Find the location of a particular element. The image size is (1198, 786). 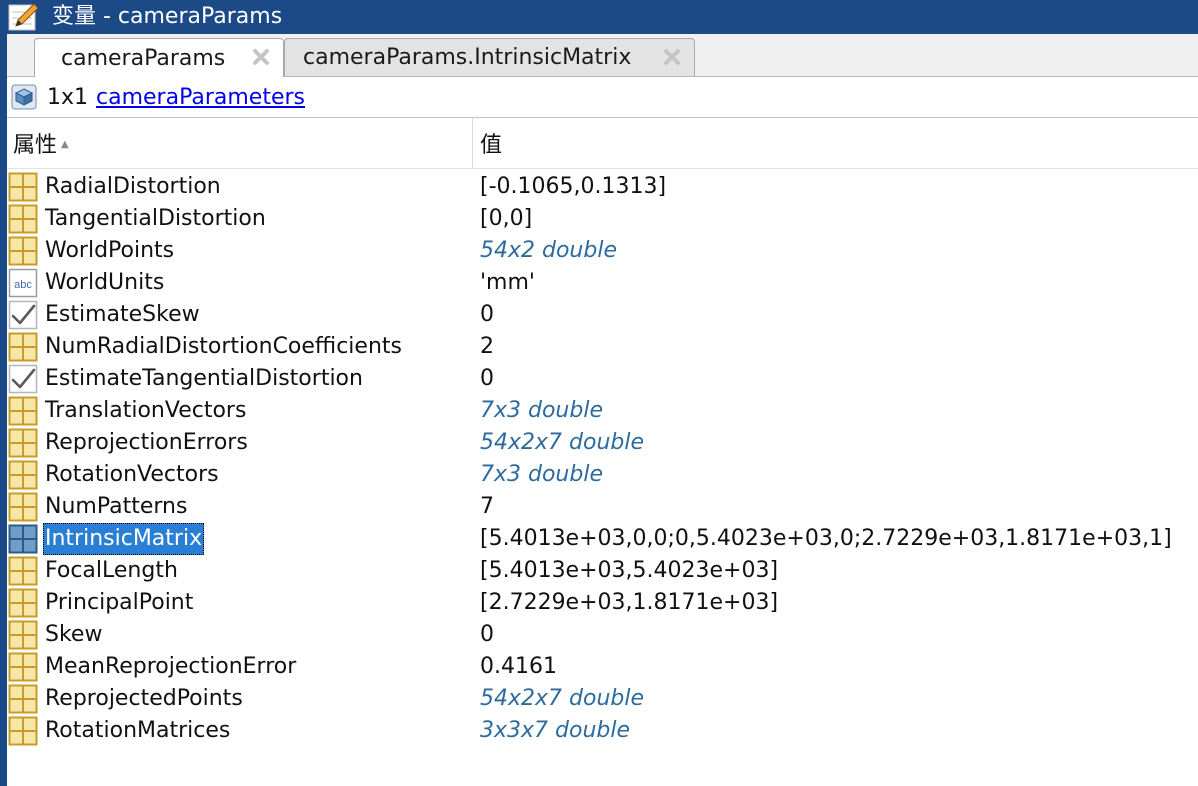

table-row: ReprojectionErrors 54x2x7 double is located at coordinates (602, 443).